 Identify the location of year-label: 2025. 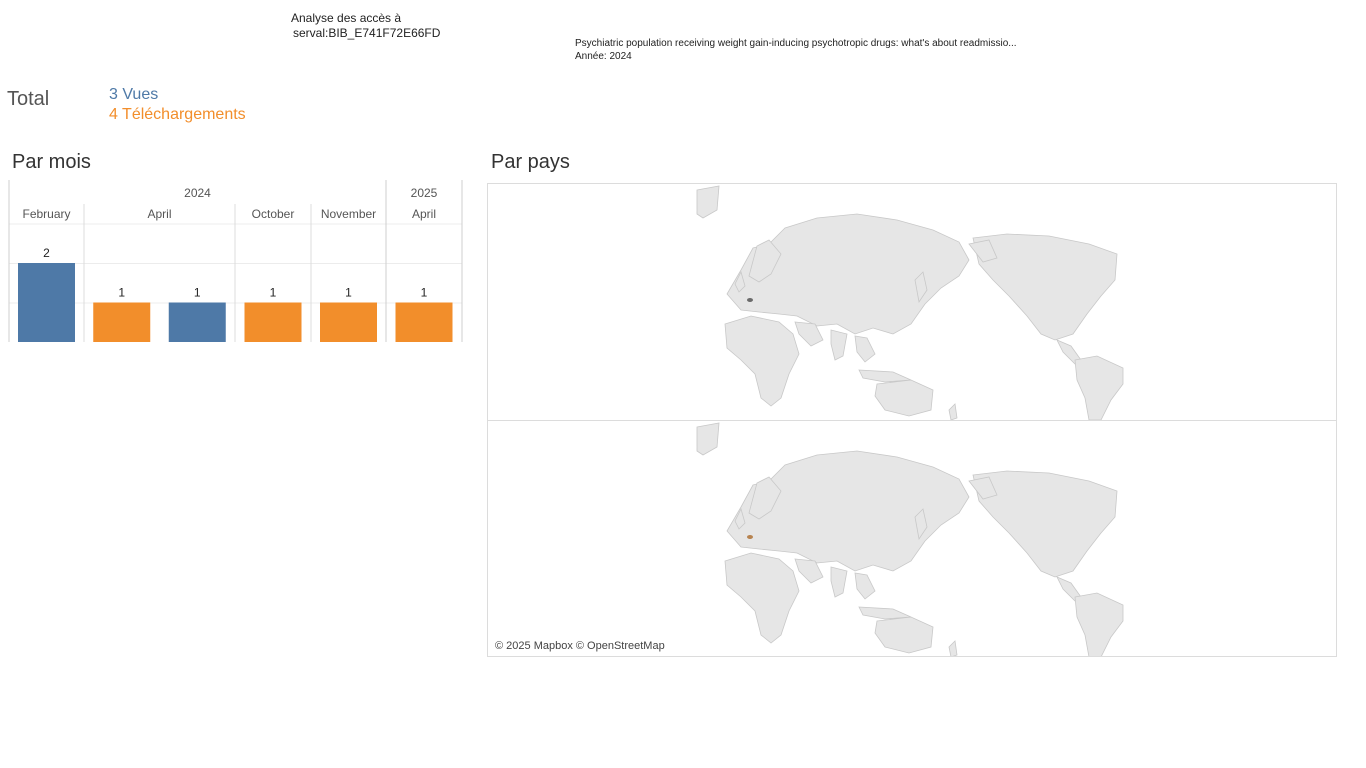
(424, 193).